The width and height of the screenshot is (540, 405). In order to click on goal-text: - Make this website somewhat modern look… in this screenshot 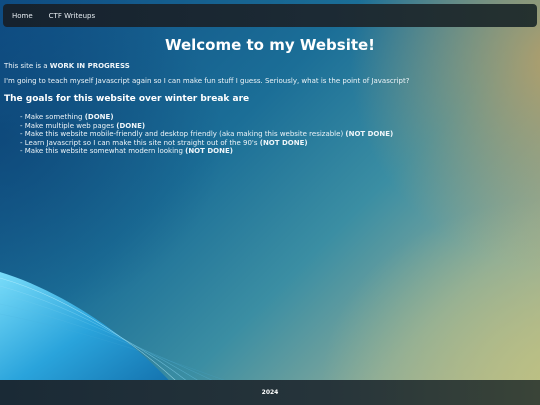, I will do `click(101, 151)`.